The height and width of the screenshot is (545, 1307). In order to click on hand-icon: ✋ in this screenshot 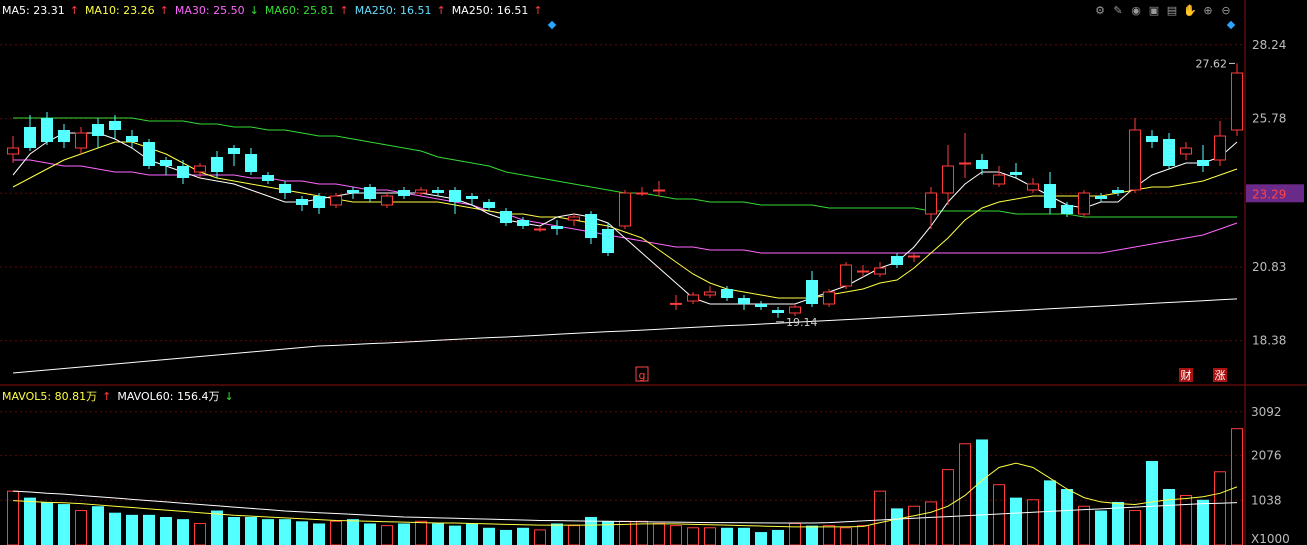, I will do `click(1190, 11)`.